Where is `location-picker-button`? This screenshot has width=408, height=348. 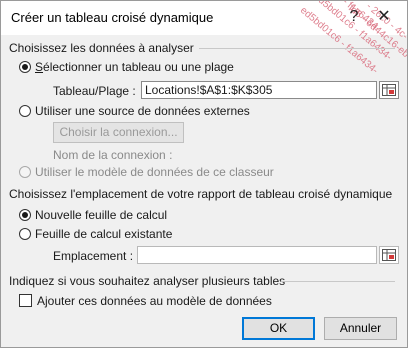 location-picker-button is located at coordinates (389, 255).